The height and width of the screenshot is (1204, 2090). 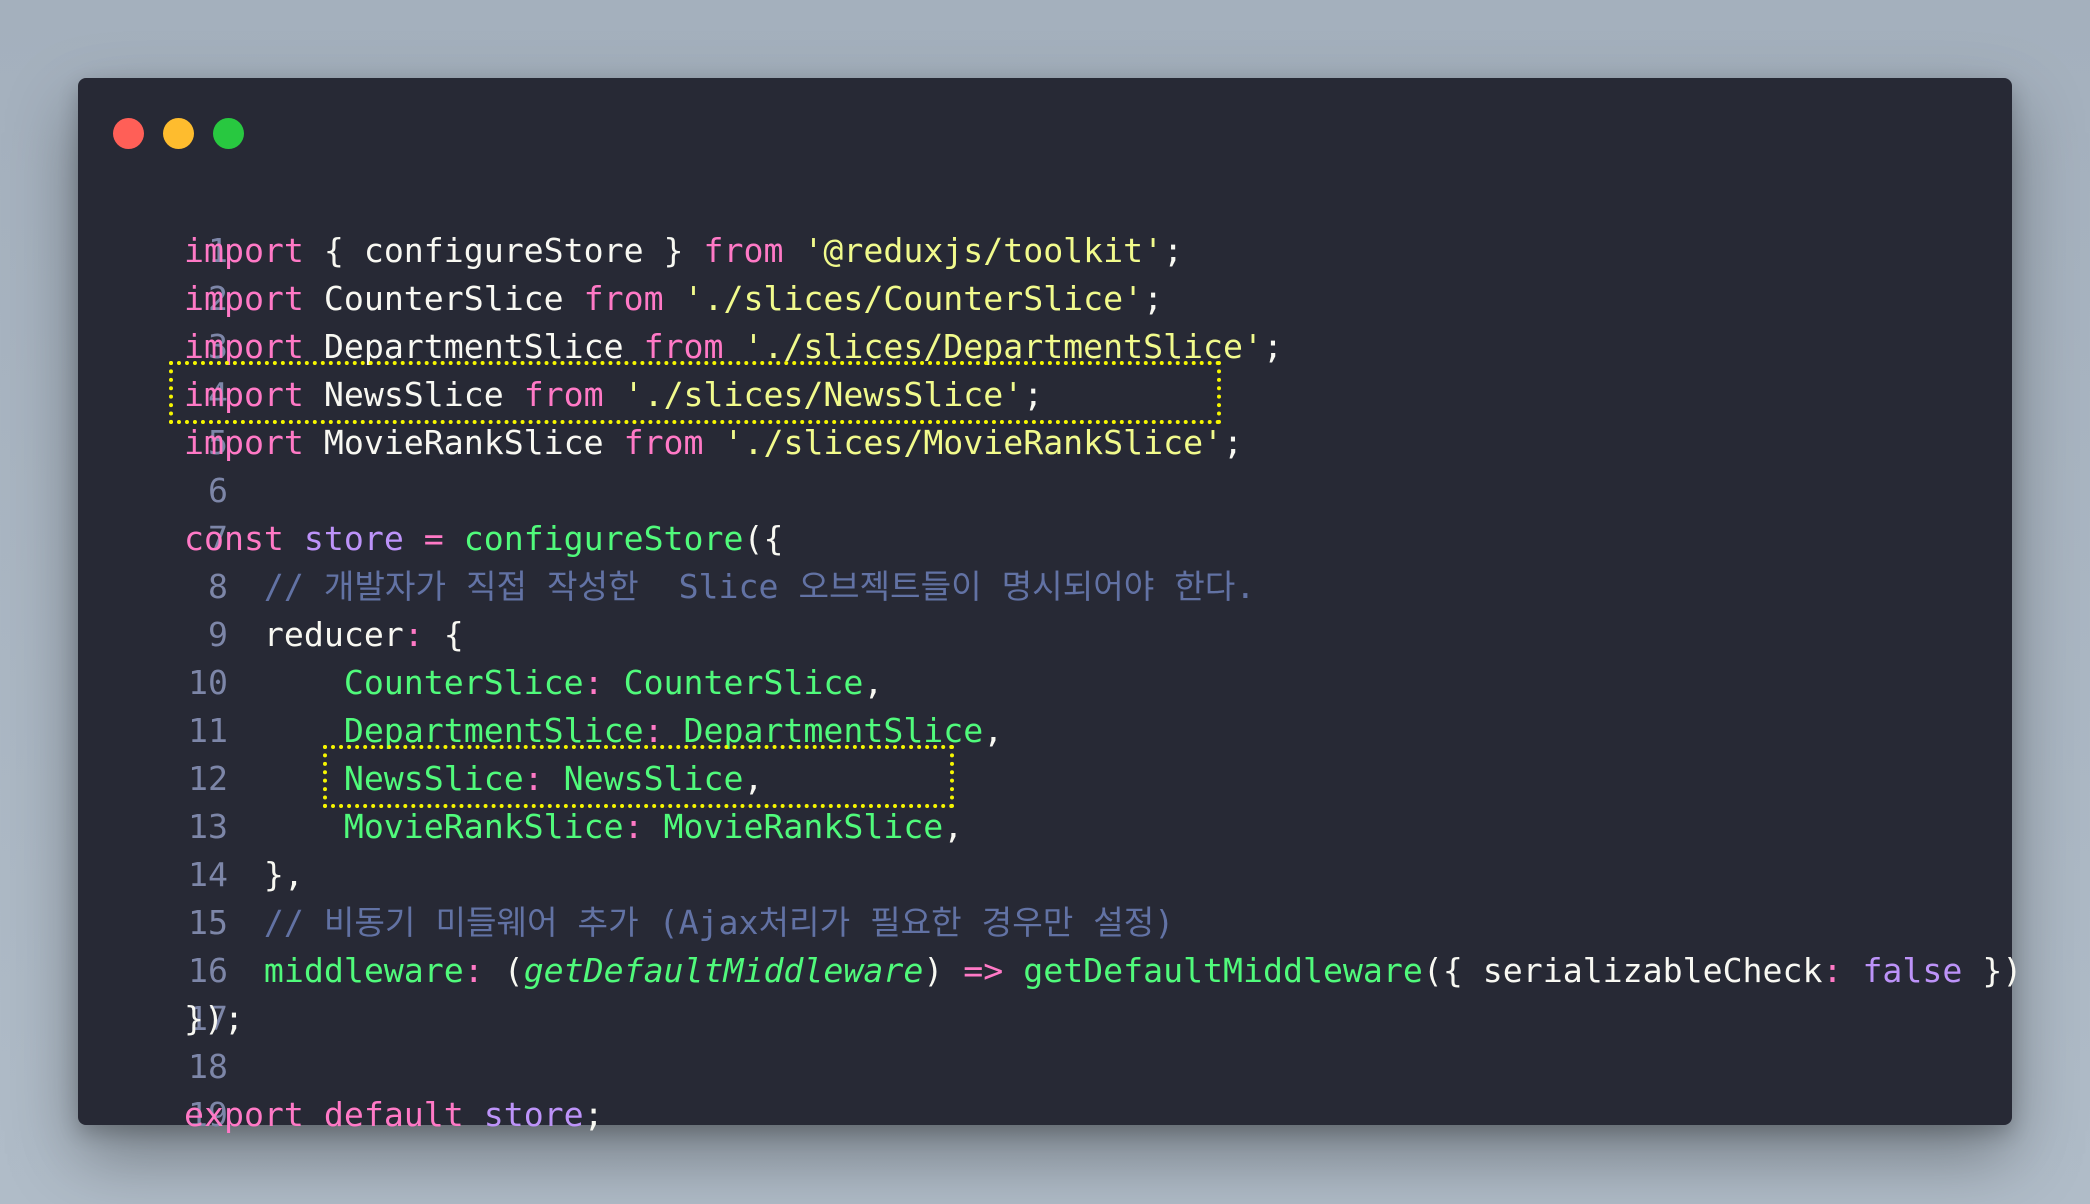 I want to click on code-token: // 비동기 미들웨어 추가 (Ajax처리가 필요한 경우만 설정), so click(x=679, y=922).